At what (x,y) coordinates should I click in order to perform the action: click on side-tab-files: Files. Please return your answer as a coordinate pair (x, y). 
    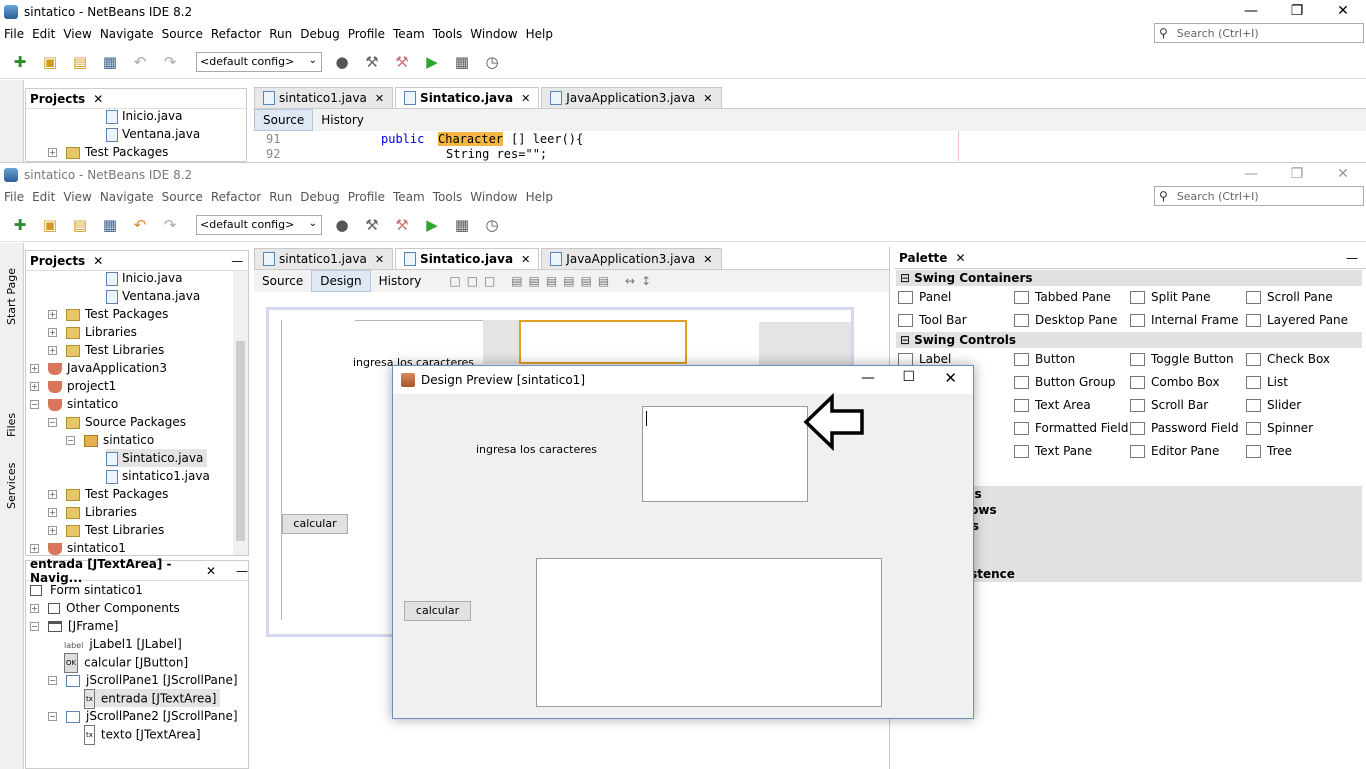
    Looking at the image, I should click on (11, 425).